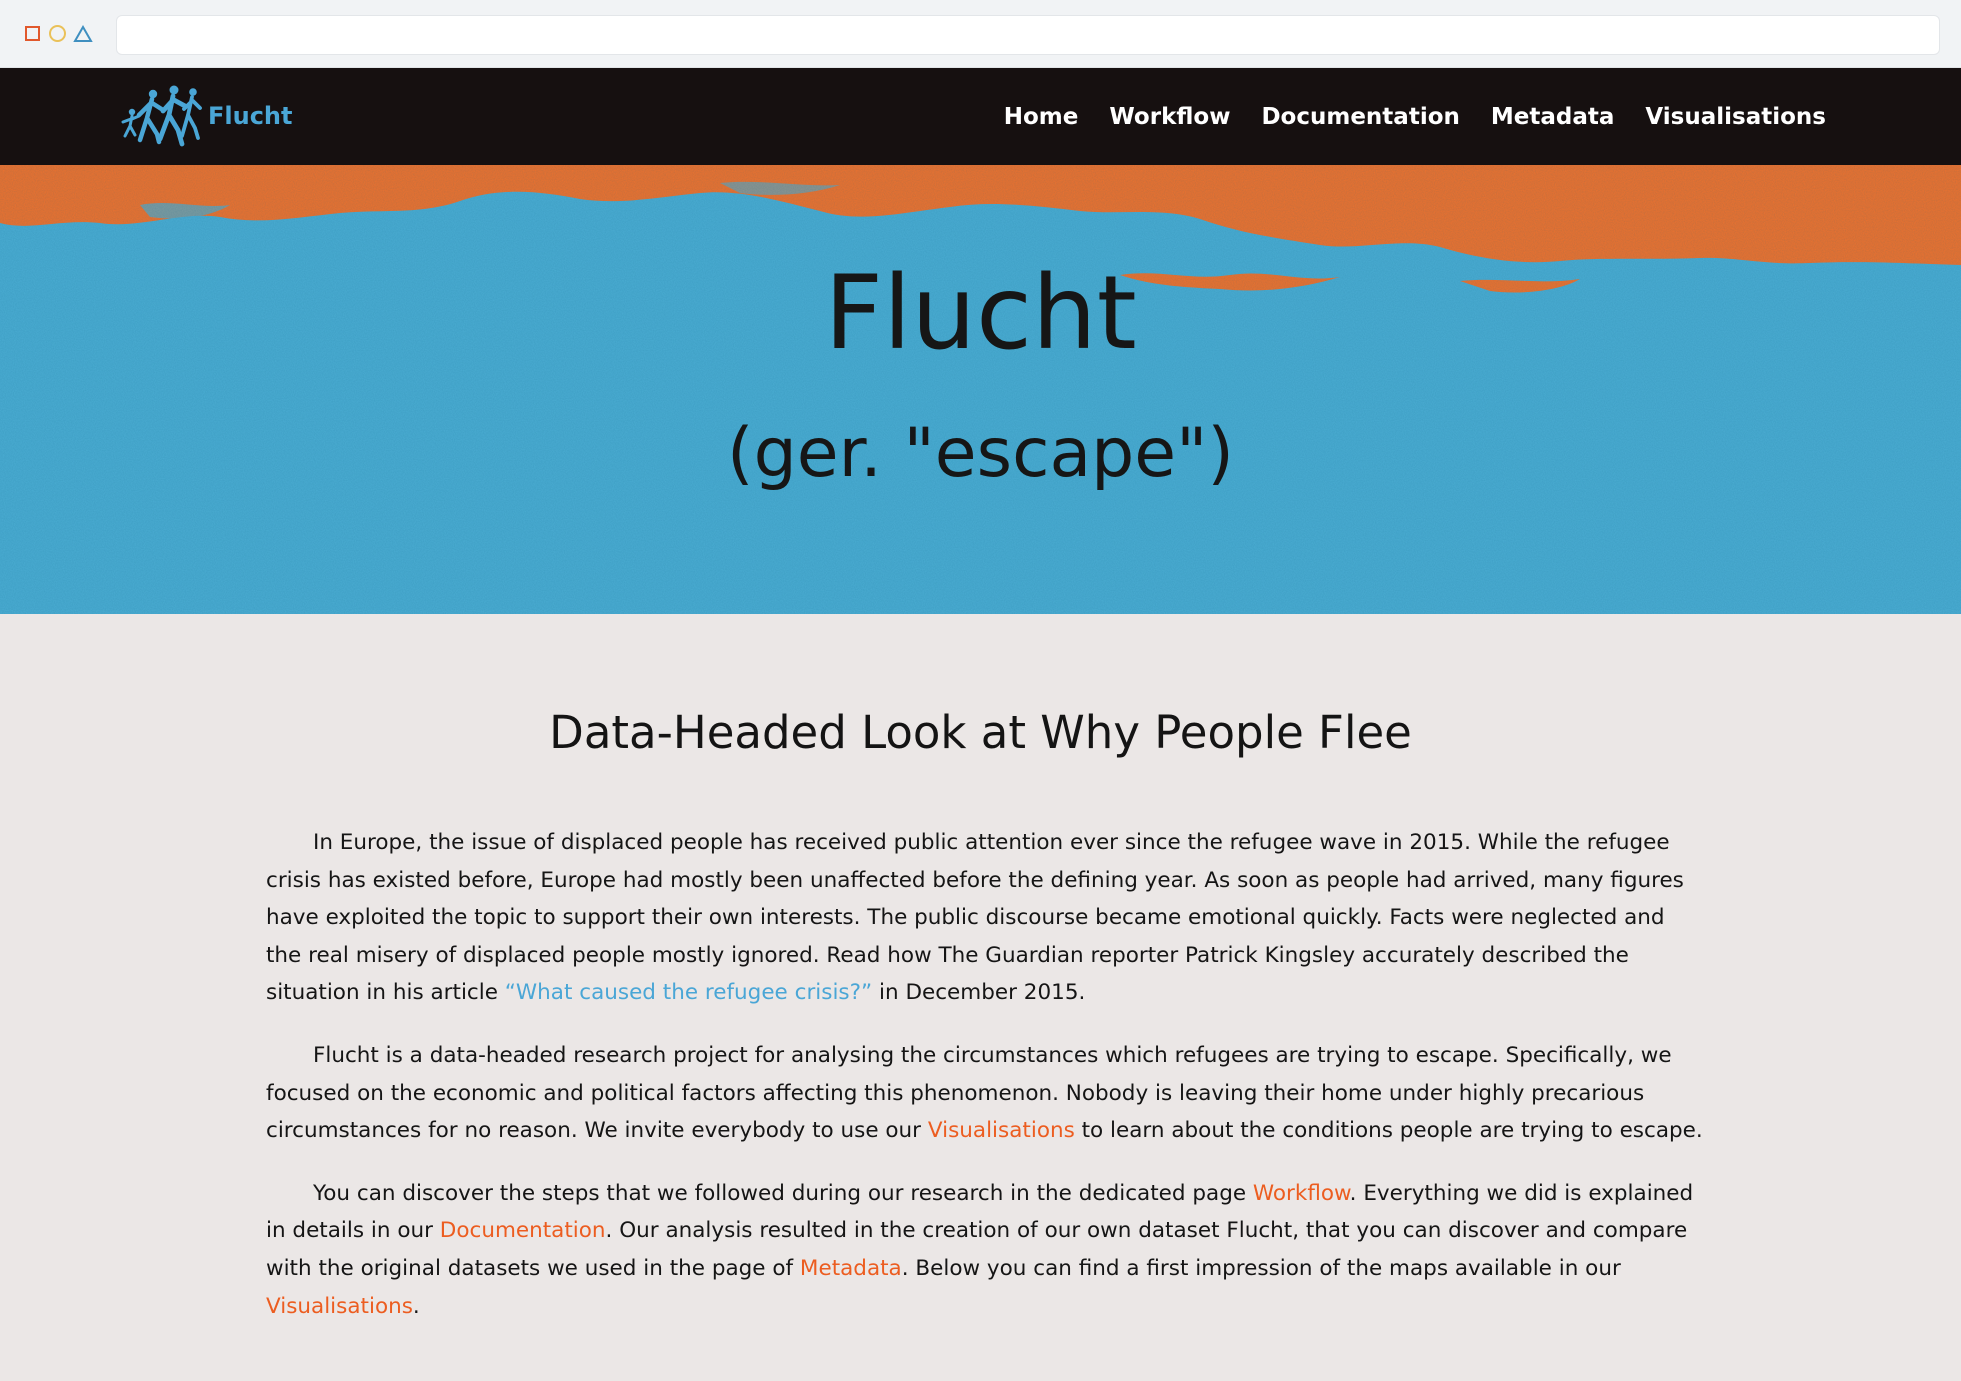  What do you see at coordinates (1301, 1193) in the screenshot?
I see `workflow-link: Workflow` at bounding box center [1301, 1193].